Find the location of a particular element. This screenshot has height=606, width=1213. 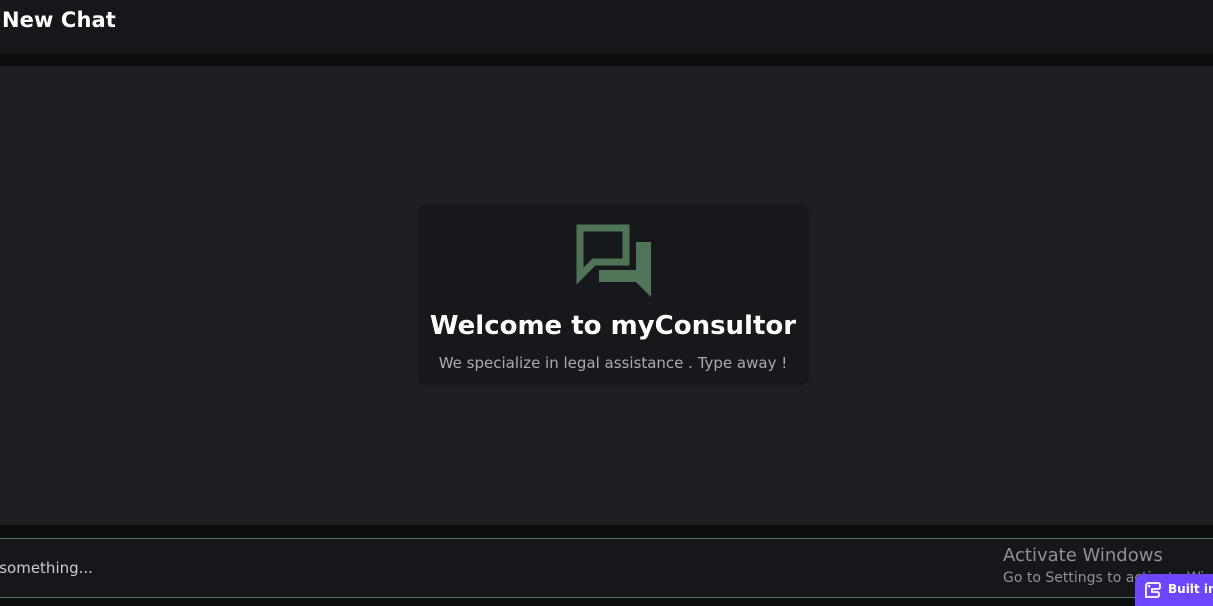

chat-bubbles-icon is located at coordinates (613, 260).